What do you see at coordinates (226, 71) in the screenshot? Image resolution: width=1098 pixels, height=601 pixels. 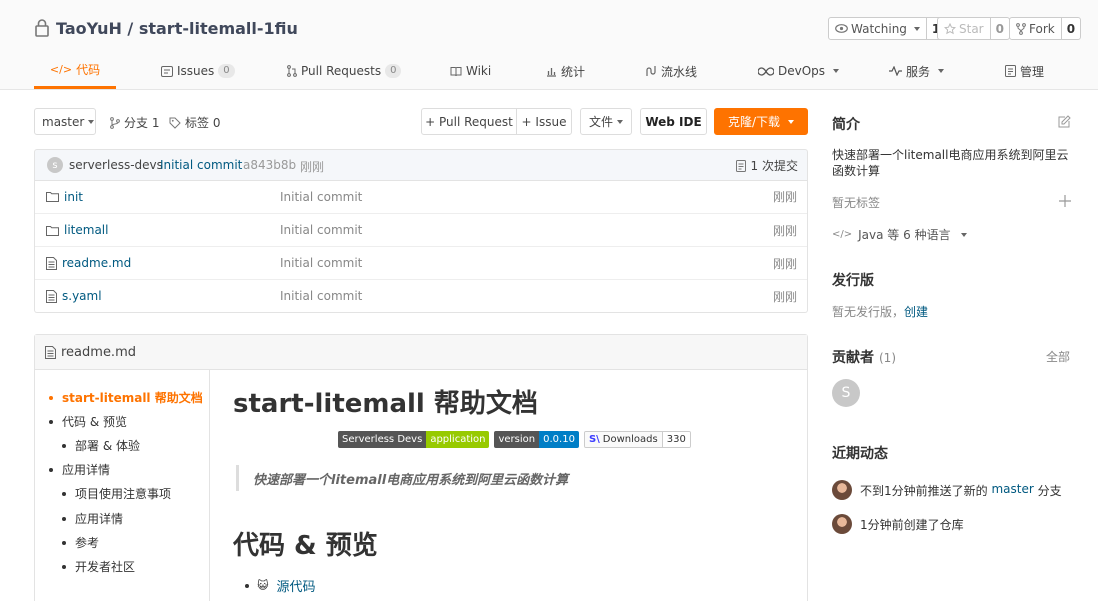 I see `issues-count-badge: 0` at bounding box center [226, 71].